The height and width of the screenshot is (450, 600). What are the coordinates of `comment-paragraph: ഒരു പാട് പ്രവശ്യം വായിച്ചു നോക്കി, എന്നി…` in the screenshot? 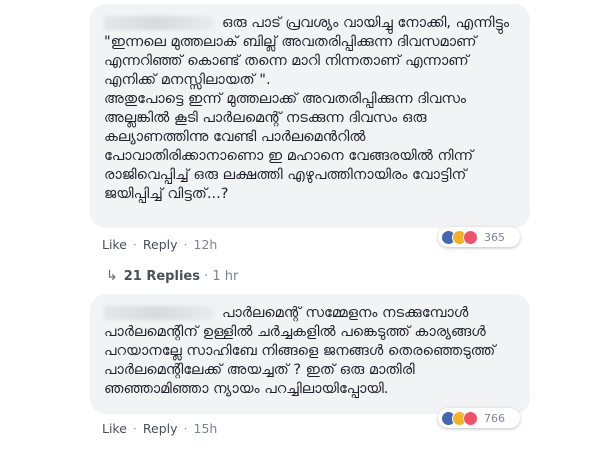 It's located at (307, 51).